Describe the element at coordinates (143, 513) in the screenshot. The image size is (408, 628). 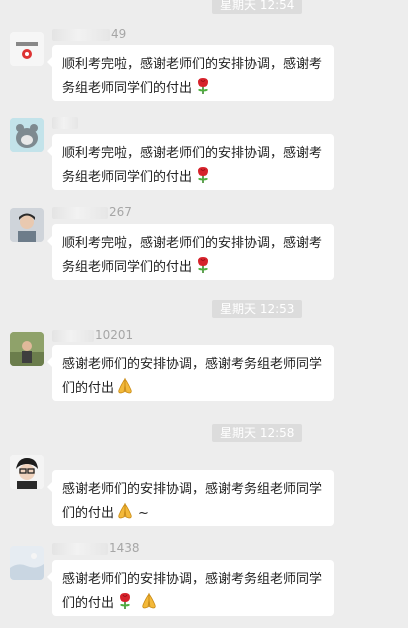
I see `trailing-text: ~` at that location.